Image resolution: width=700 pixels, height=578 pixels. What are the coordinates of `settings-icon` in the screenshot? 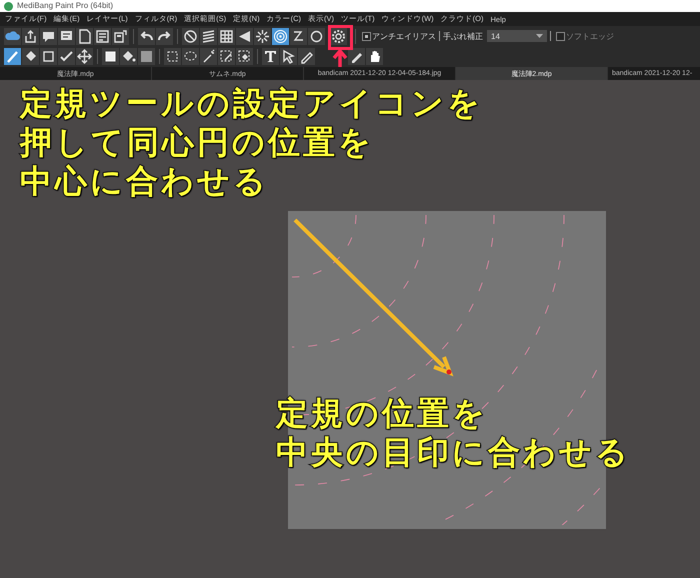 It's located at (338, 36).